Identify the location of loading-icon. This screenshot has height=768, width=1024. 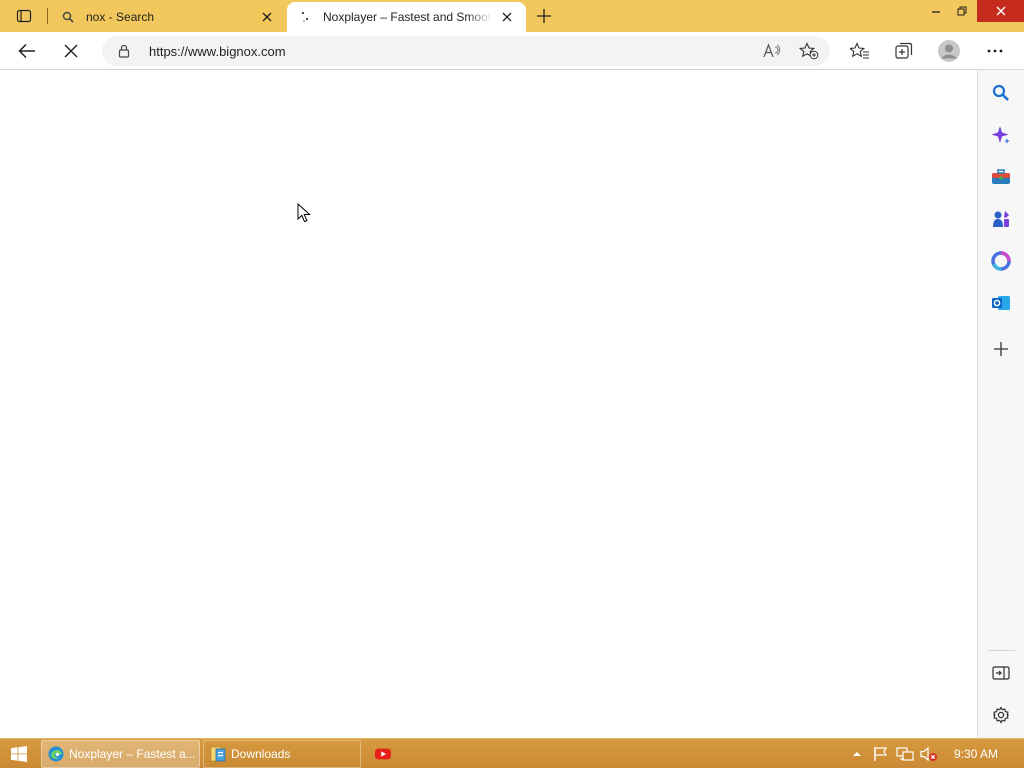
(305, 17).